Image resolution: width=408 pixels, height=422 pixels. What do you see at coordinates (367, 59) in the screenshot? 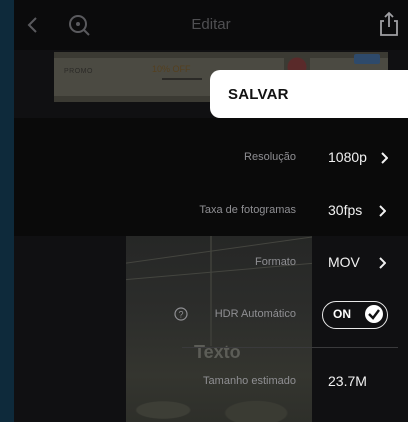
I see `banner-badge` at bounding box center [367, 59].